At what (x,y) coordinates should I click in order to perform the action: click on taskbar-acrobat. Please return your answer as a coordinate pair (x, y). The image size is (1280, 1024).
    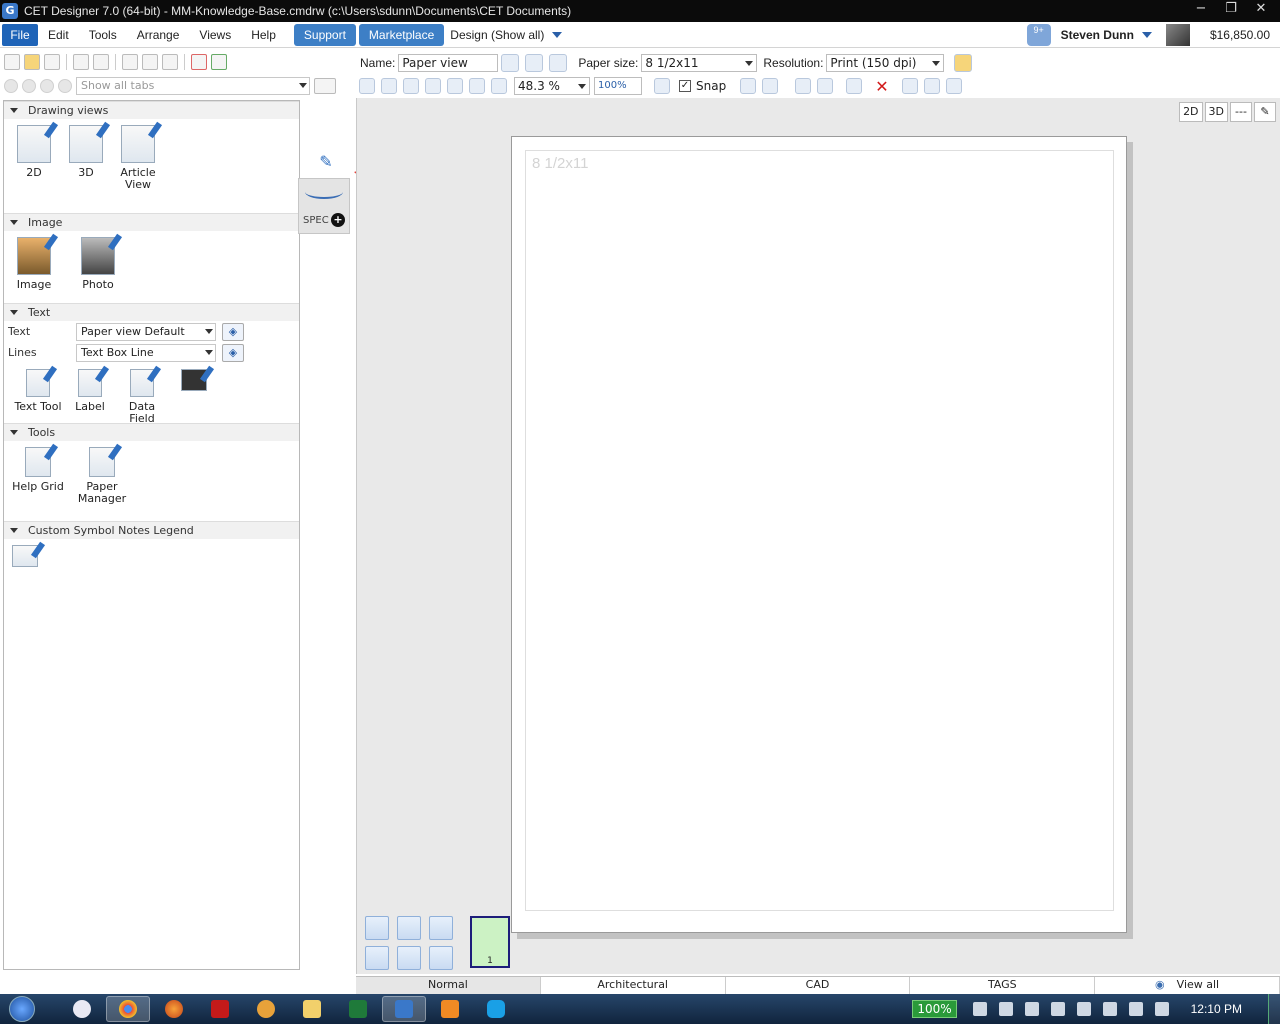
    Looking at the image, I should click on (220, 1009).